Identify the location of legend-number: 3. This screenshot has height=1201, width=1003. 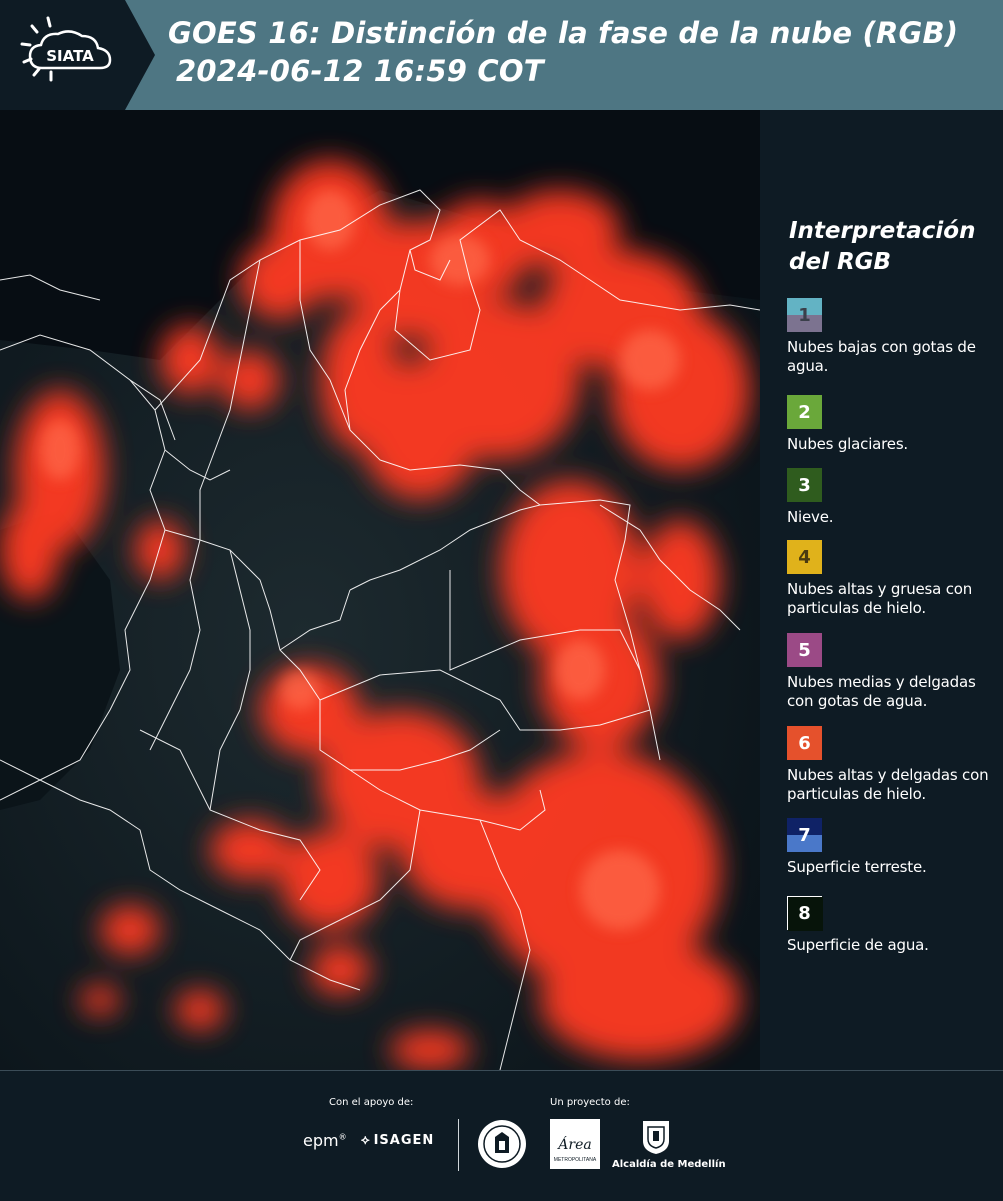
(804, 485).